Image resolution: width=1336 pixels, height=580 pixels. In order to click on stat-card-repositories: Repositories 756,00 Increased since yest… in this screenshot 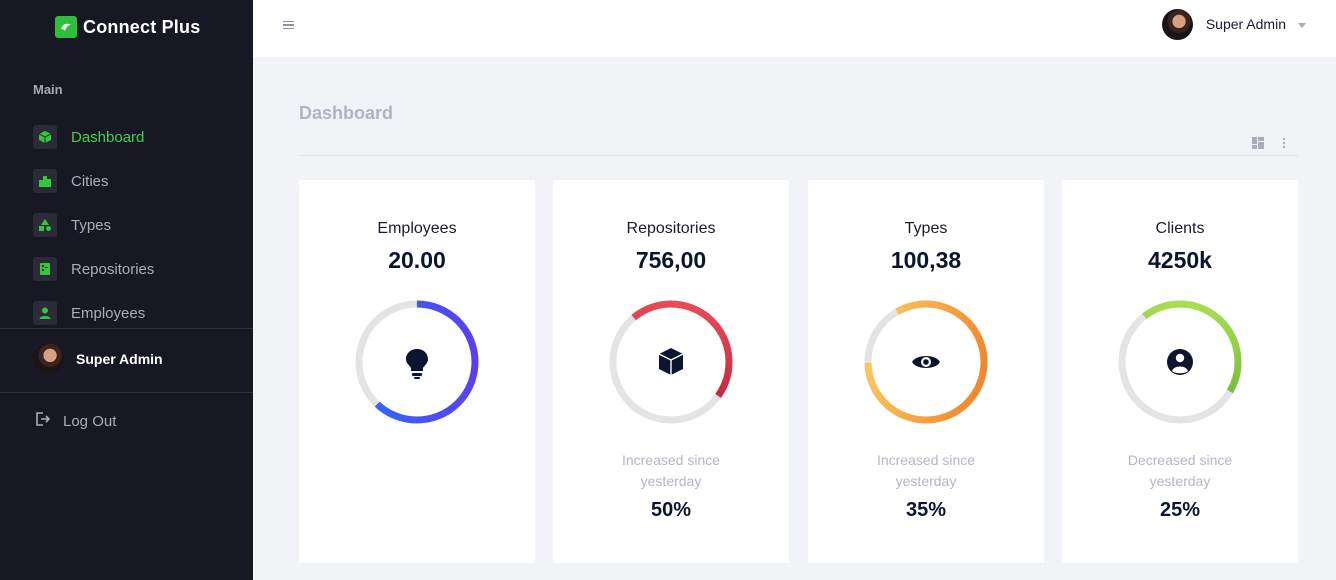, I will do `click(671, 371)`.